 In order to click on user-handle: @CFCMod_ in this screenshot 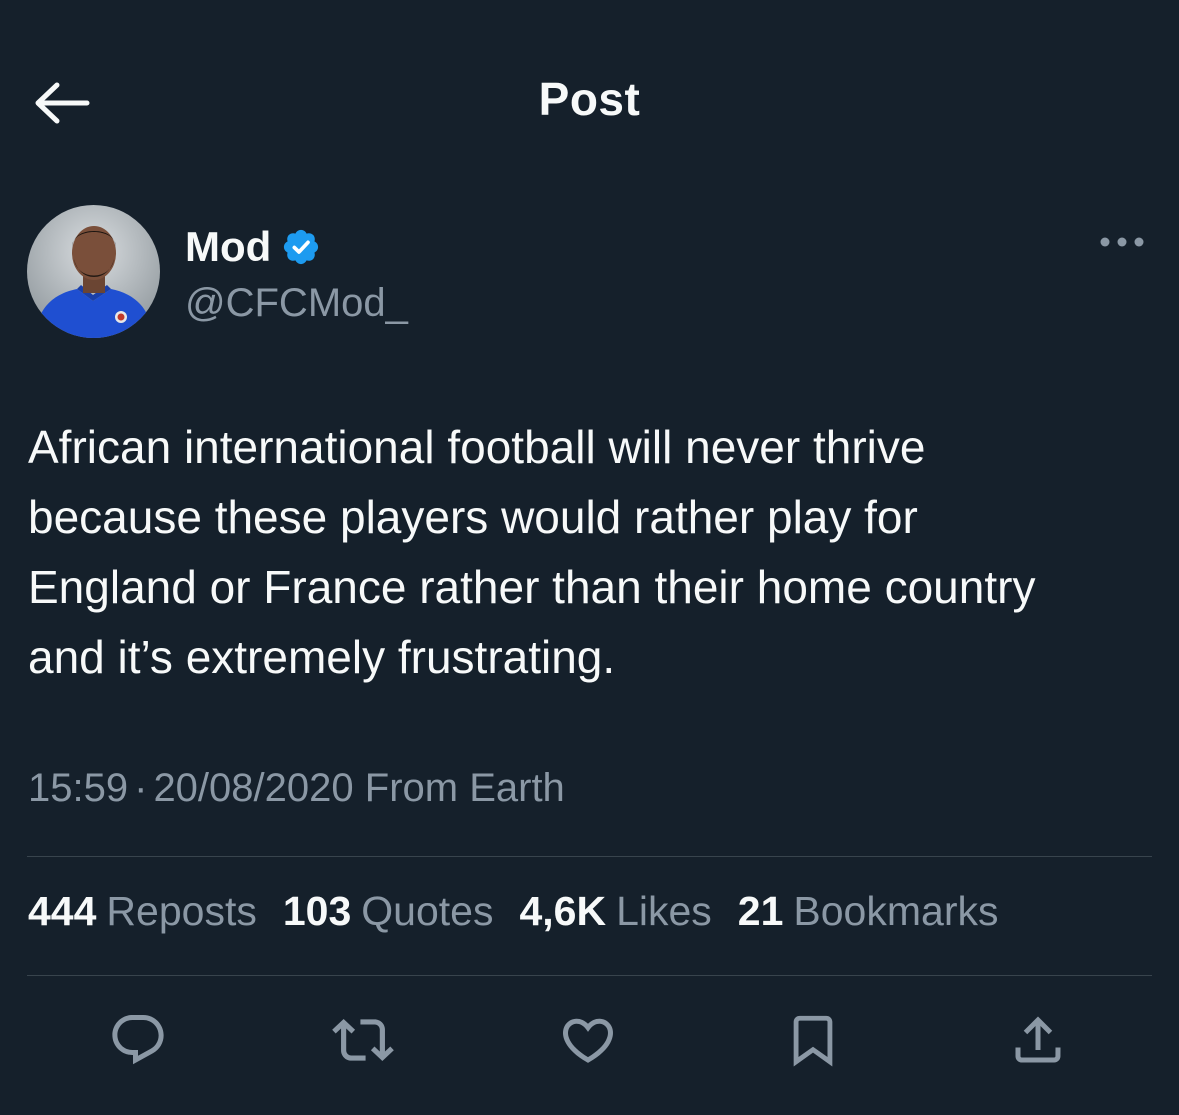, I will do `click(296, 303)`.